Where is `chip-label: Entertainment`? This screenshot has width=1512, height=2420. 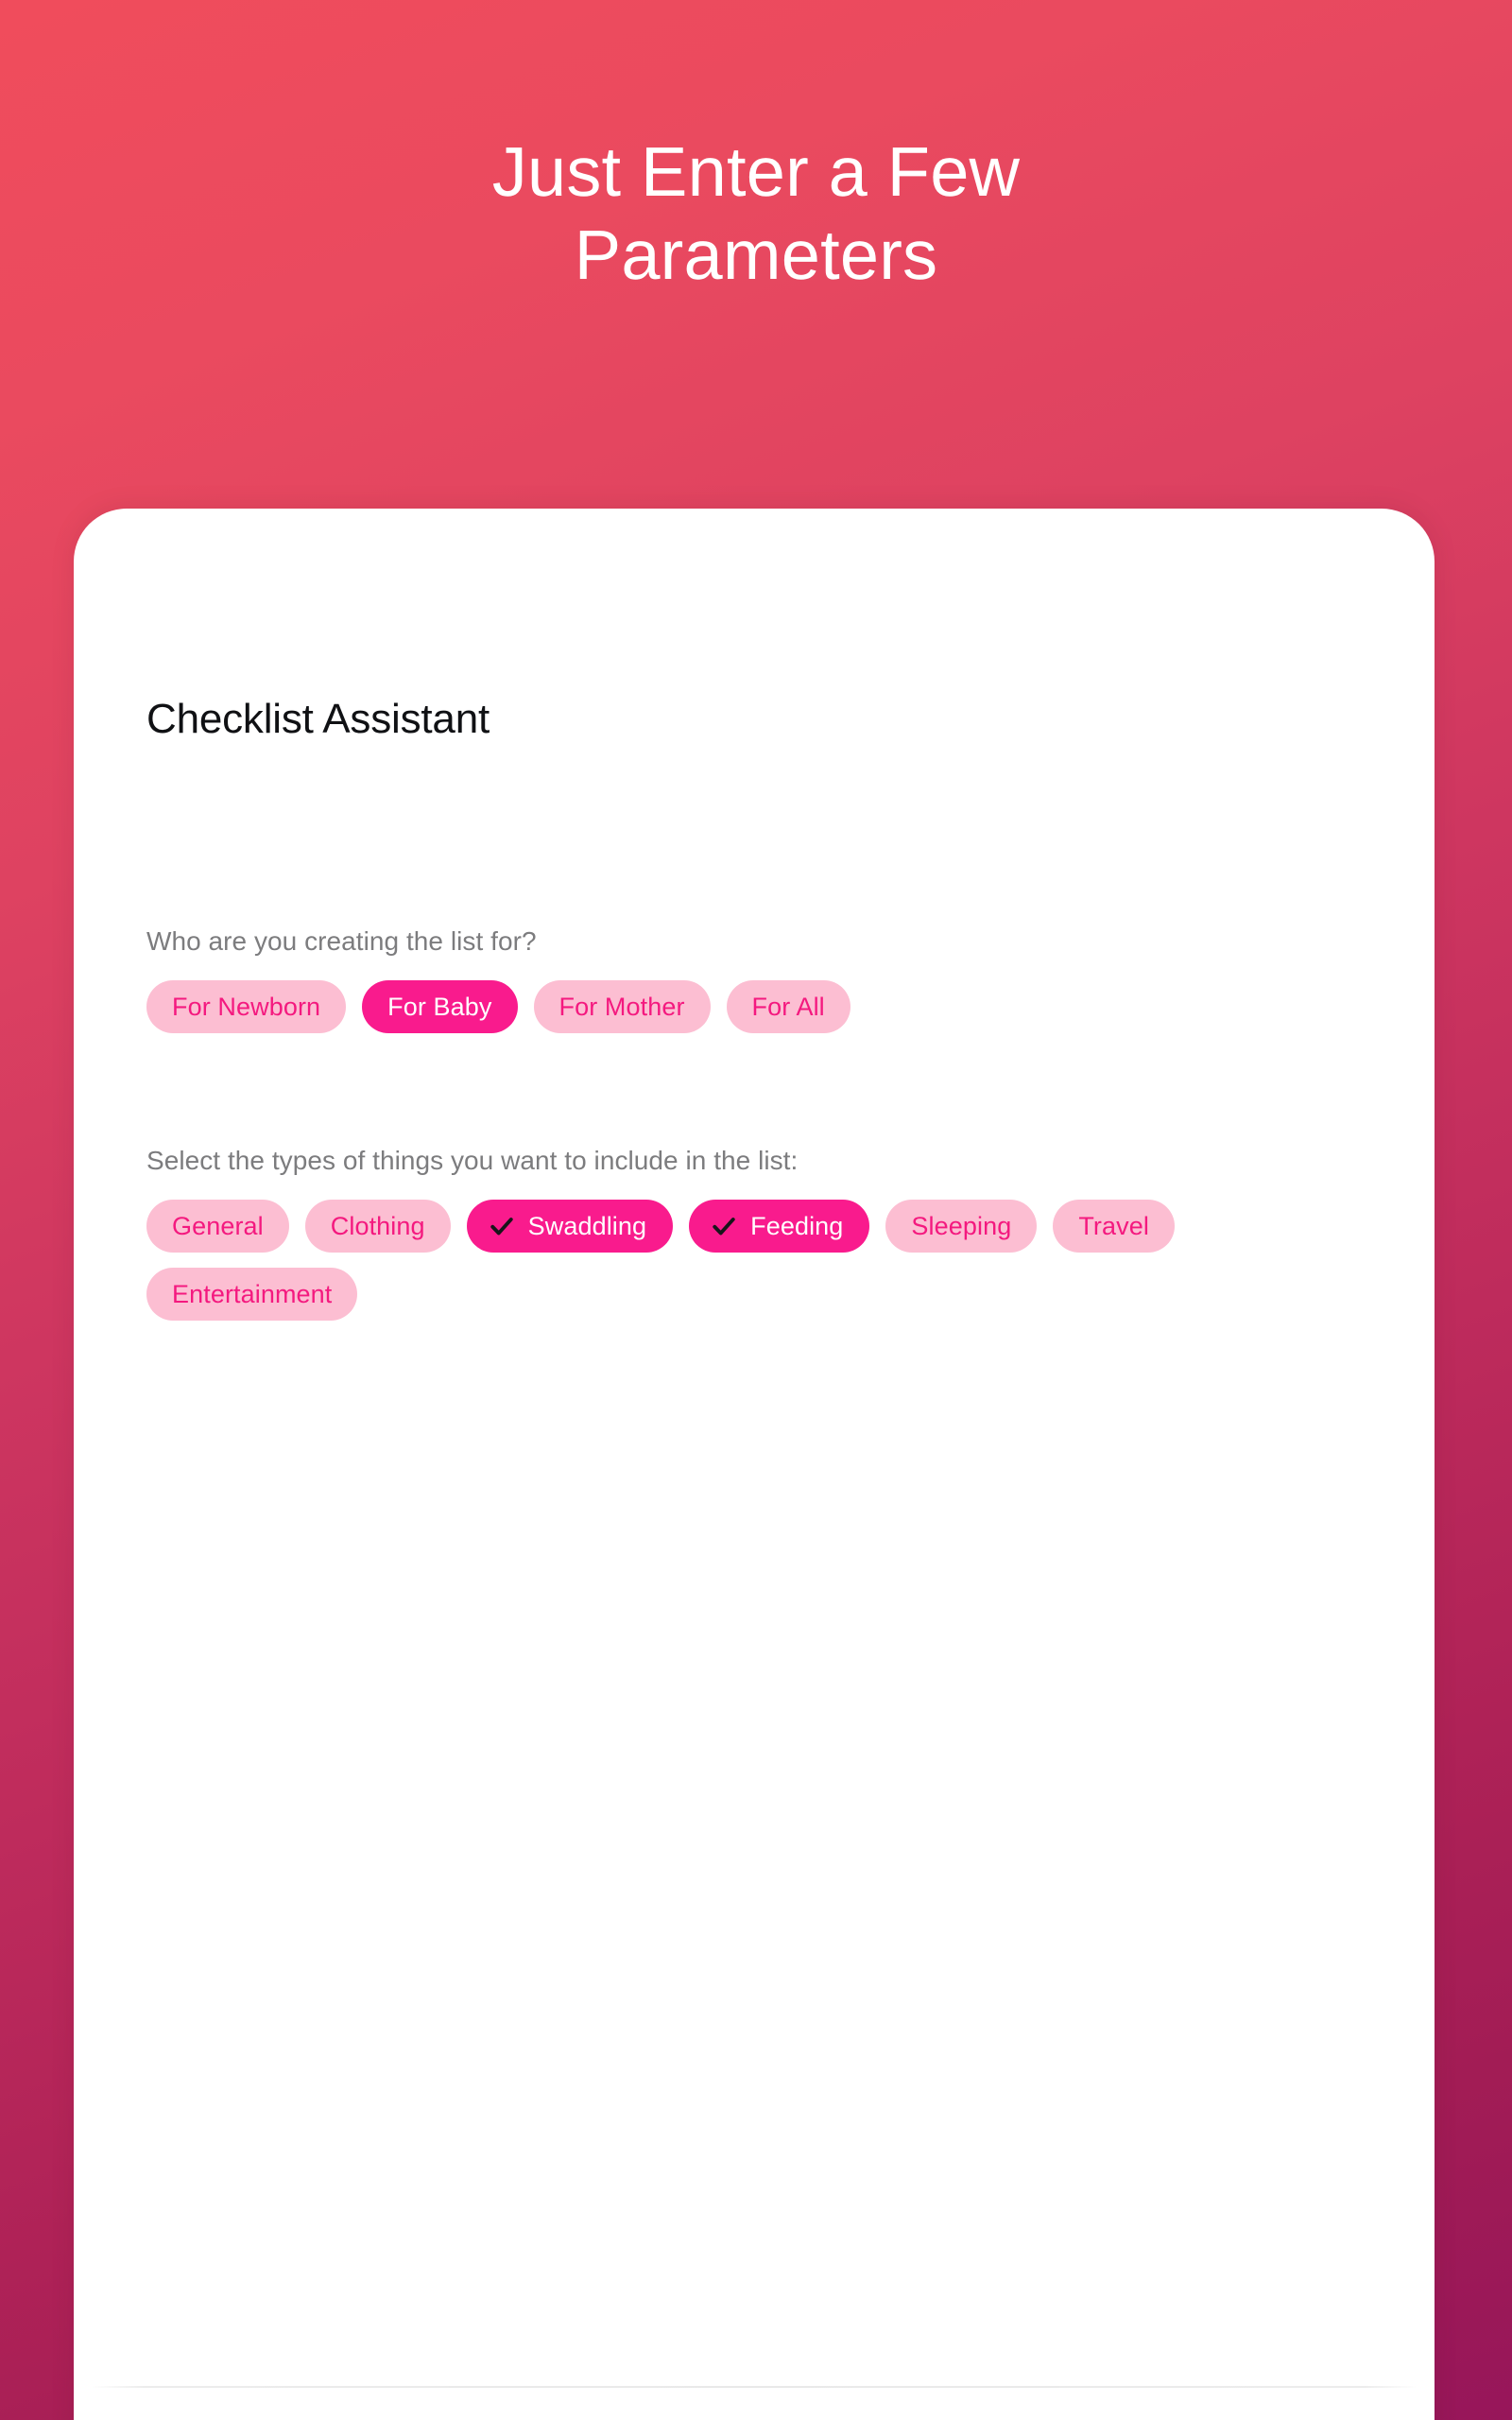 chip-label: Entertainment is located at coordinates (252, 1293).